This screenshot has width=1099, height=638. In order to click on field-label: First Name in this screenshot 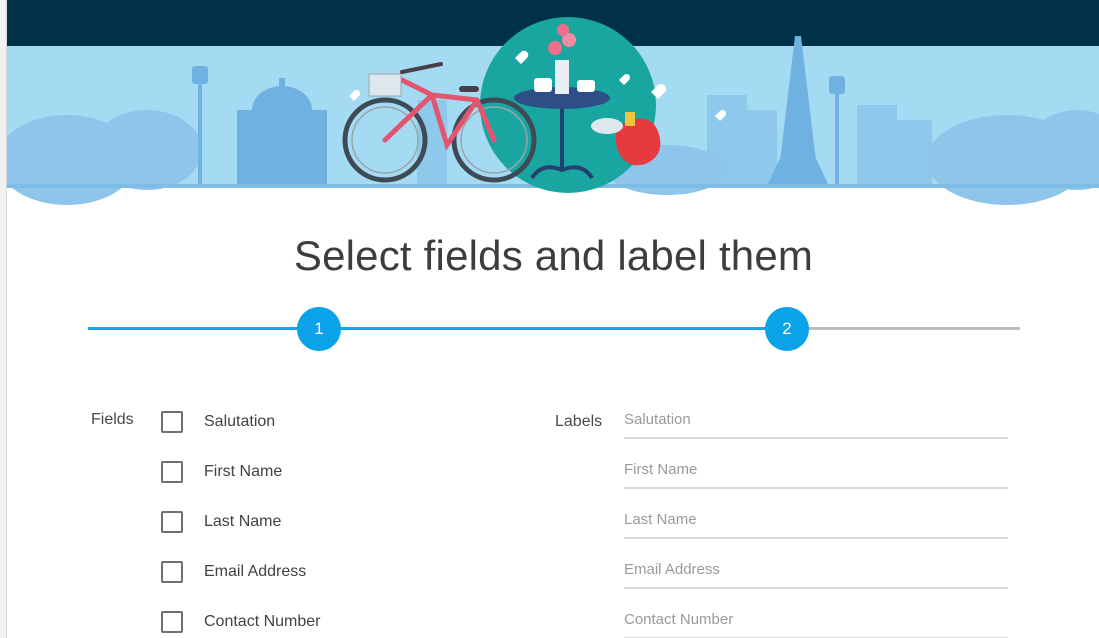, I will do `click(243, 471)`.